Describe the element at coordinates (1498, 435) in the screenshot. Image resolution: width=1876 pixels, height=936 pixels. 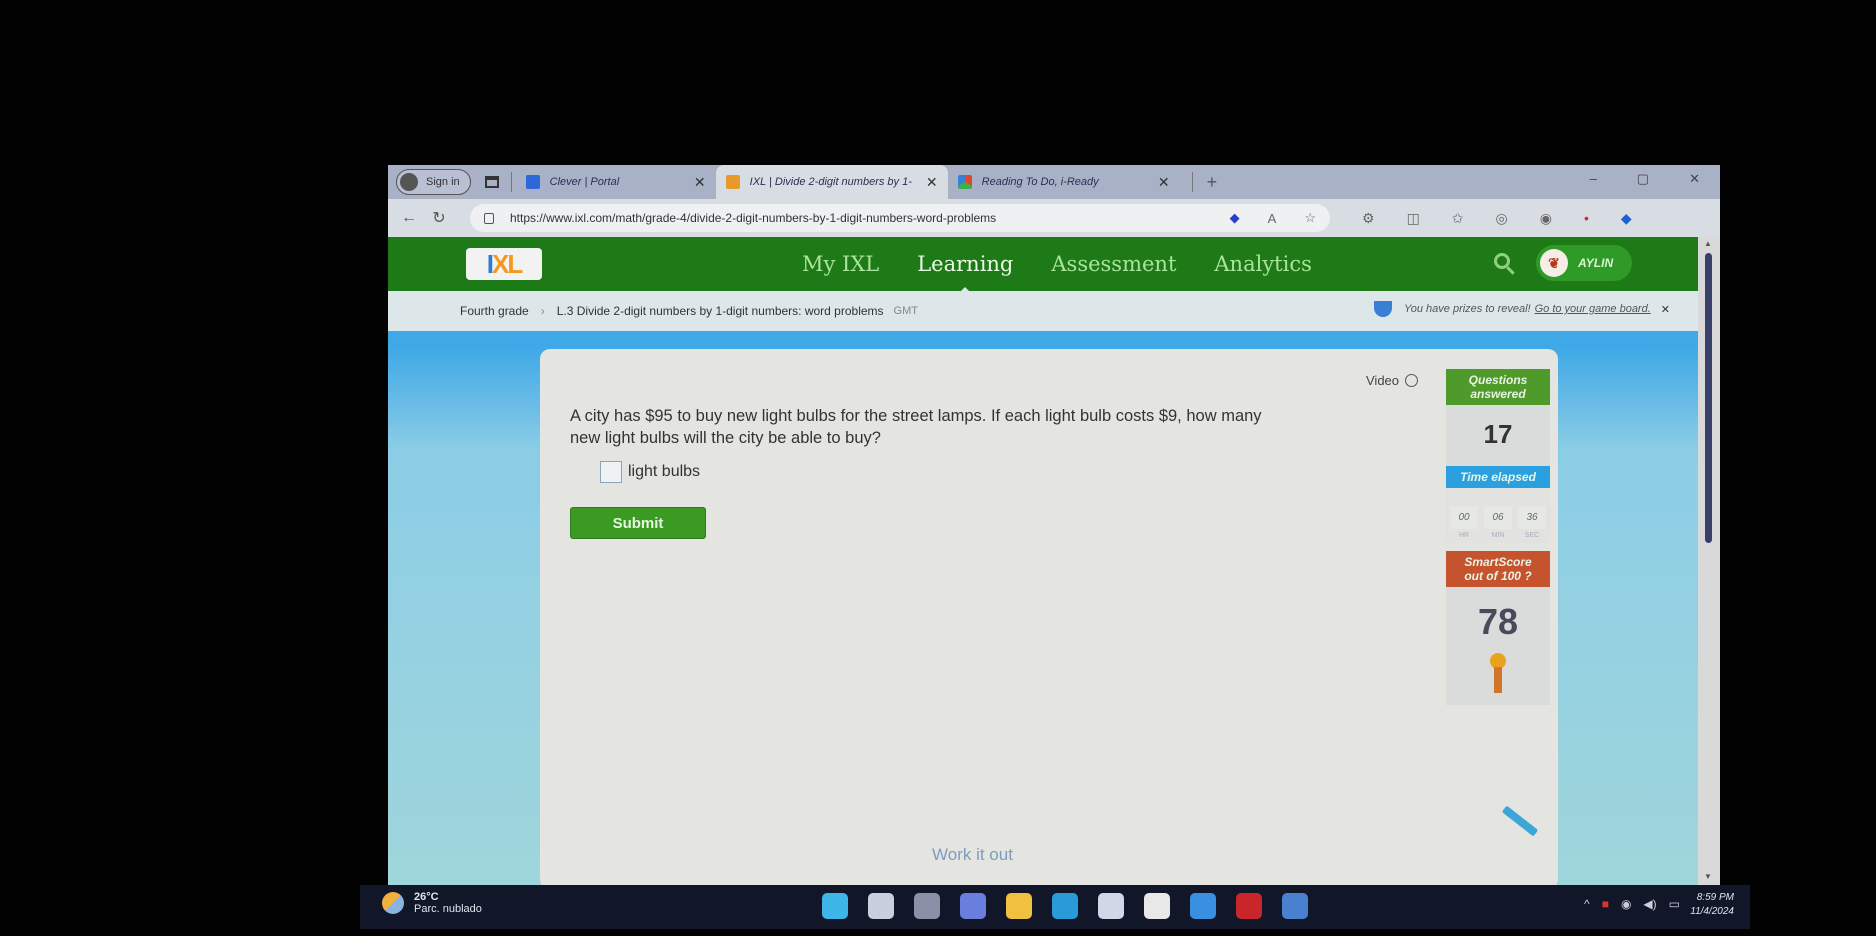
I see `questions-answered-body: 17` at that location.